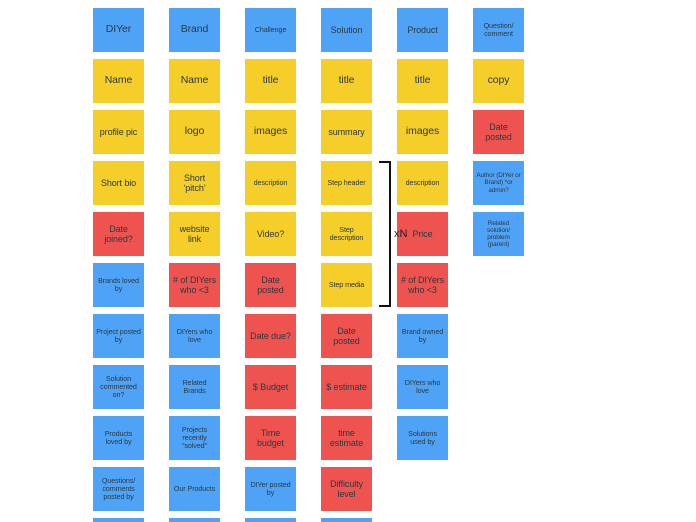 The image size is (696, 522). Describe the element at coordinates (270, 336) in the screenshot. I see `card-challenge-7: Date due?` at that location.